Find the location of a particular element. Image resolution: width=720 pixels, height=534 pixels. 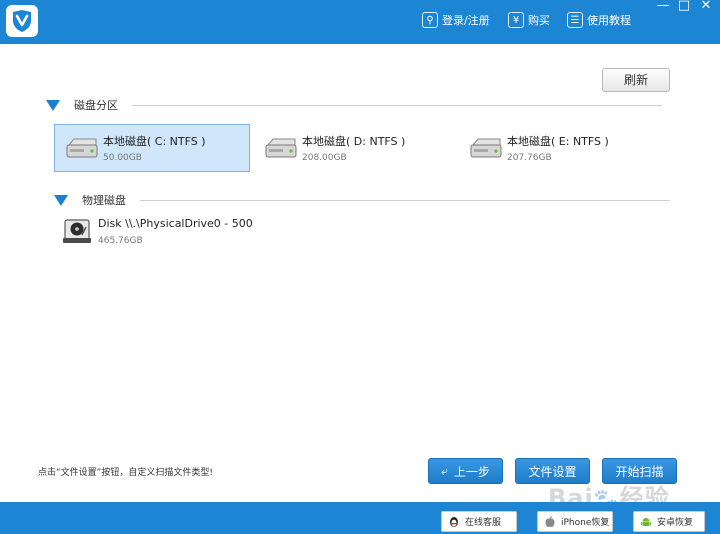

physical-disk-item: Disk \\.\PhysicalDrive0 - 500 465.76GB is located at coordinates (157, 237).